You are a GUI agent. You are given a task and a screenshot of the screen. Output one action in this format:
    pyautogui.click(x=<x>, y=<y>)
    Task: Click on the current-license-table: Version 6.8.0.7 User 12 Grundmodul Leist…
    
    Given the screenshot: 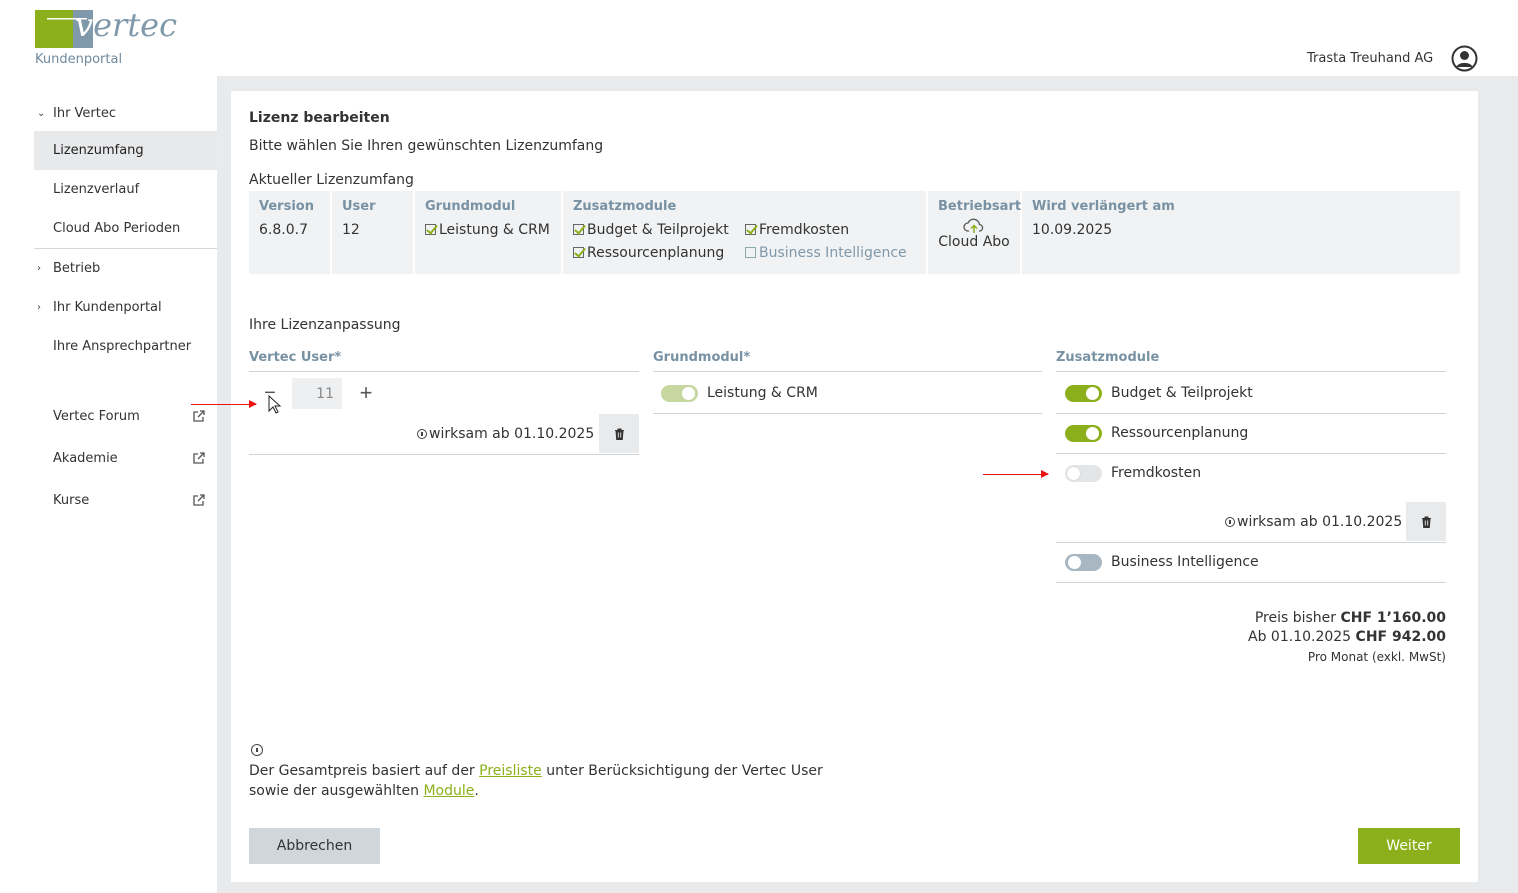 What is the action you would take?
    pyautogui.click(x=854, y=232)
    